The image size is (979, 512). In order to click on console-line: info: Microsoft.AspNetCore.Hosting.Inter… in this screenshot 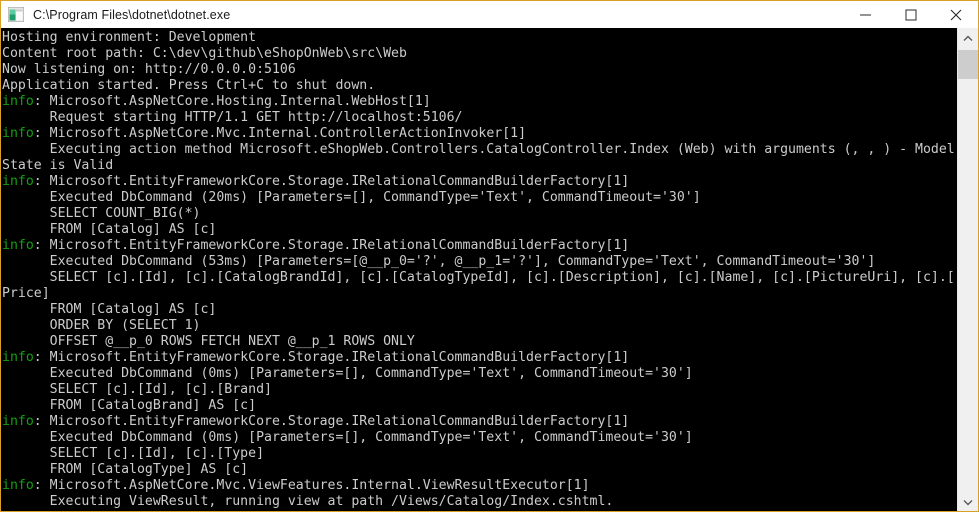, I will do `click(479, 102)`.